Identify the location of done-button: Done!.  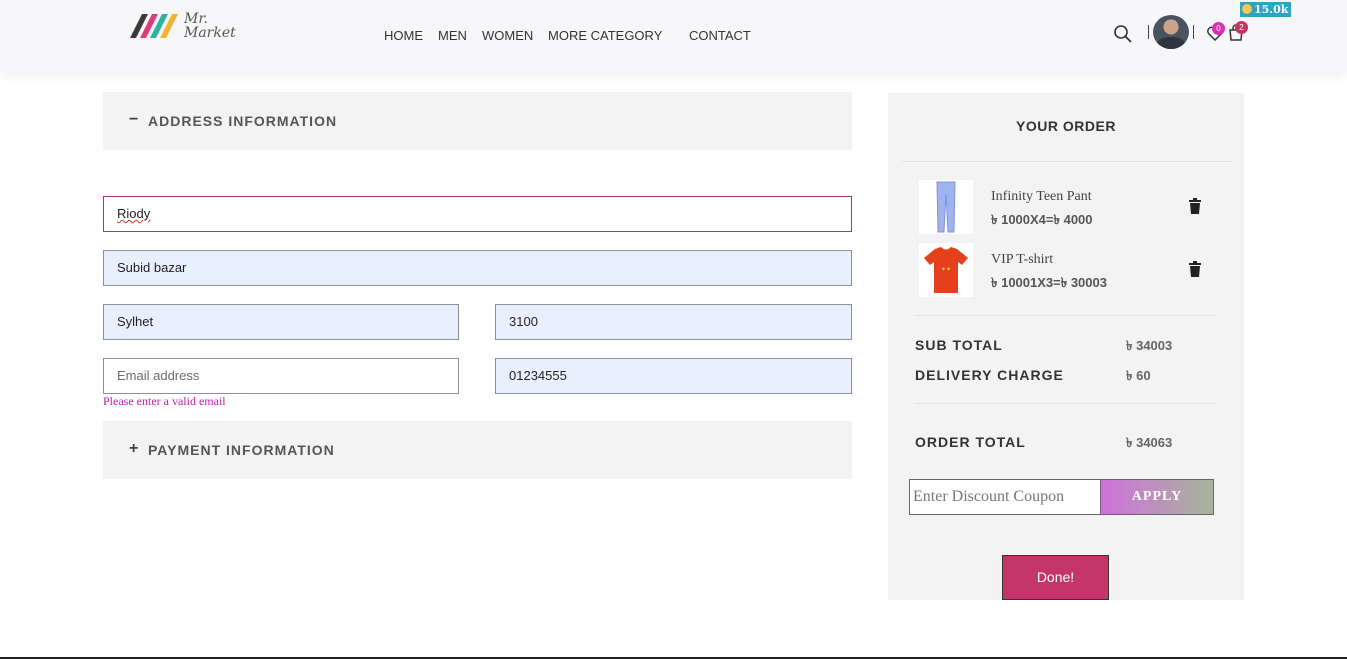
(1055, 577).